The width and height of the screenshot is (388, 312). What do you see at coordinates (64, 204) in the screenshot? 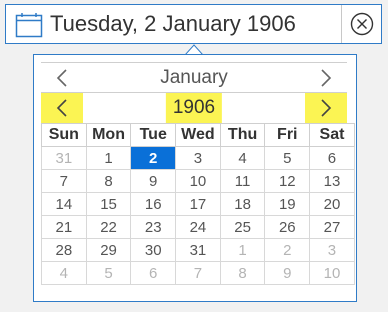
I see `calendar-day: 14` at bounding box center [64, 204].